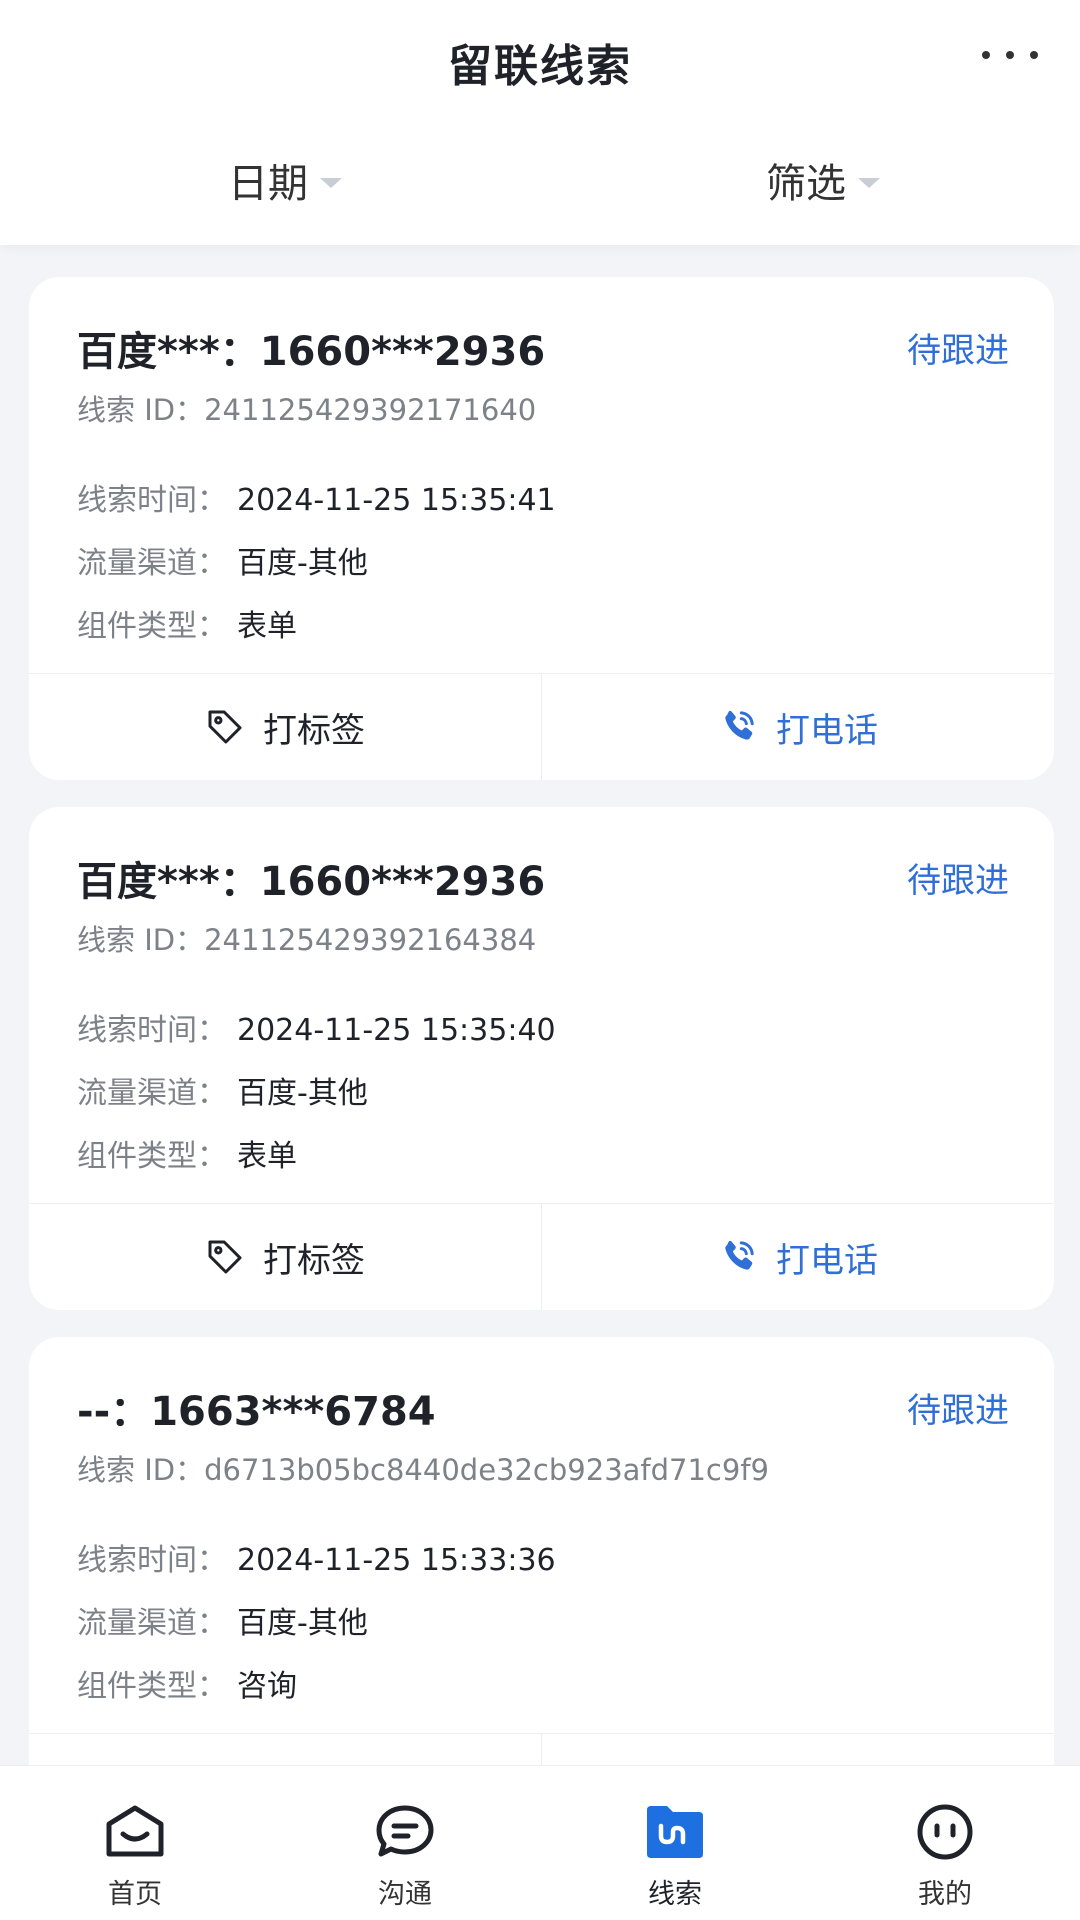 This screenshot has width=1080, height=1920. I want to click on more-button, so click(1010, 55).